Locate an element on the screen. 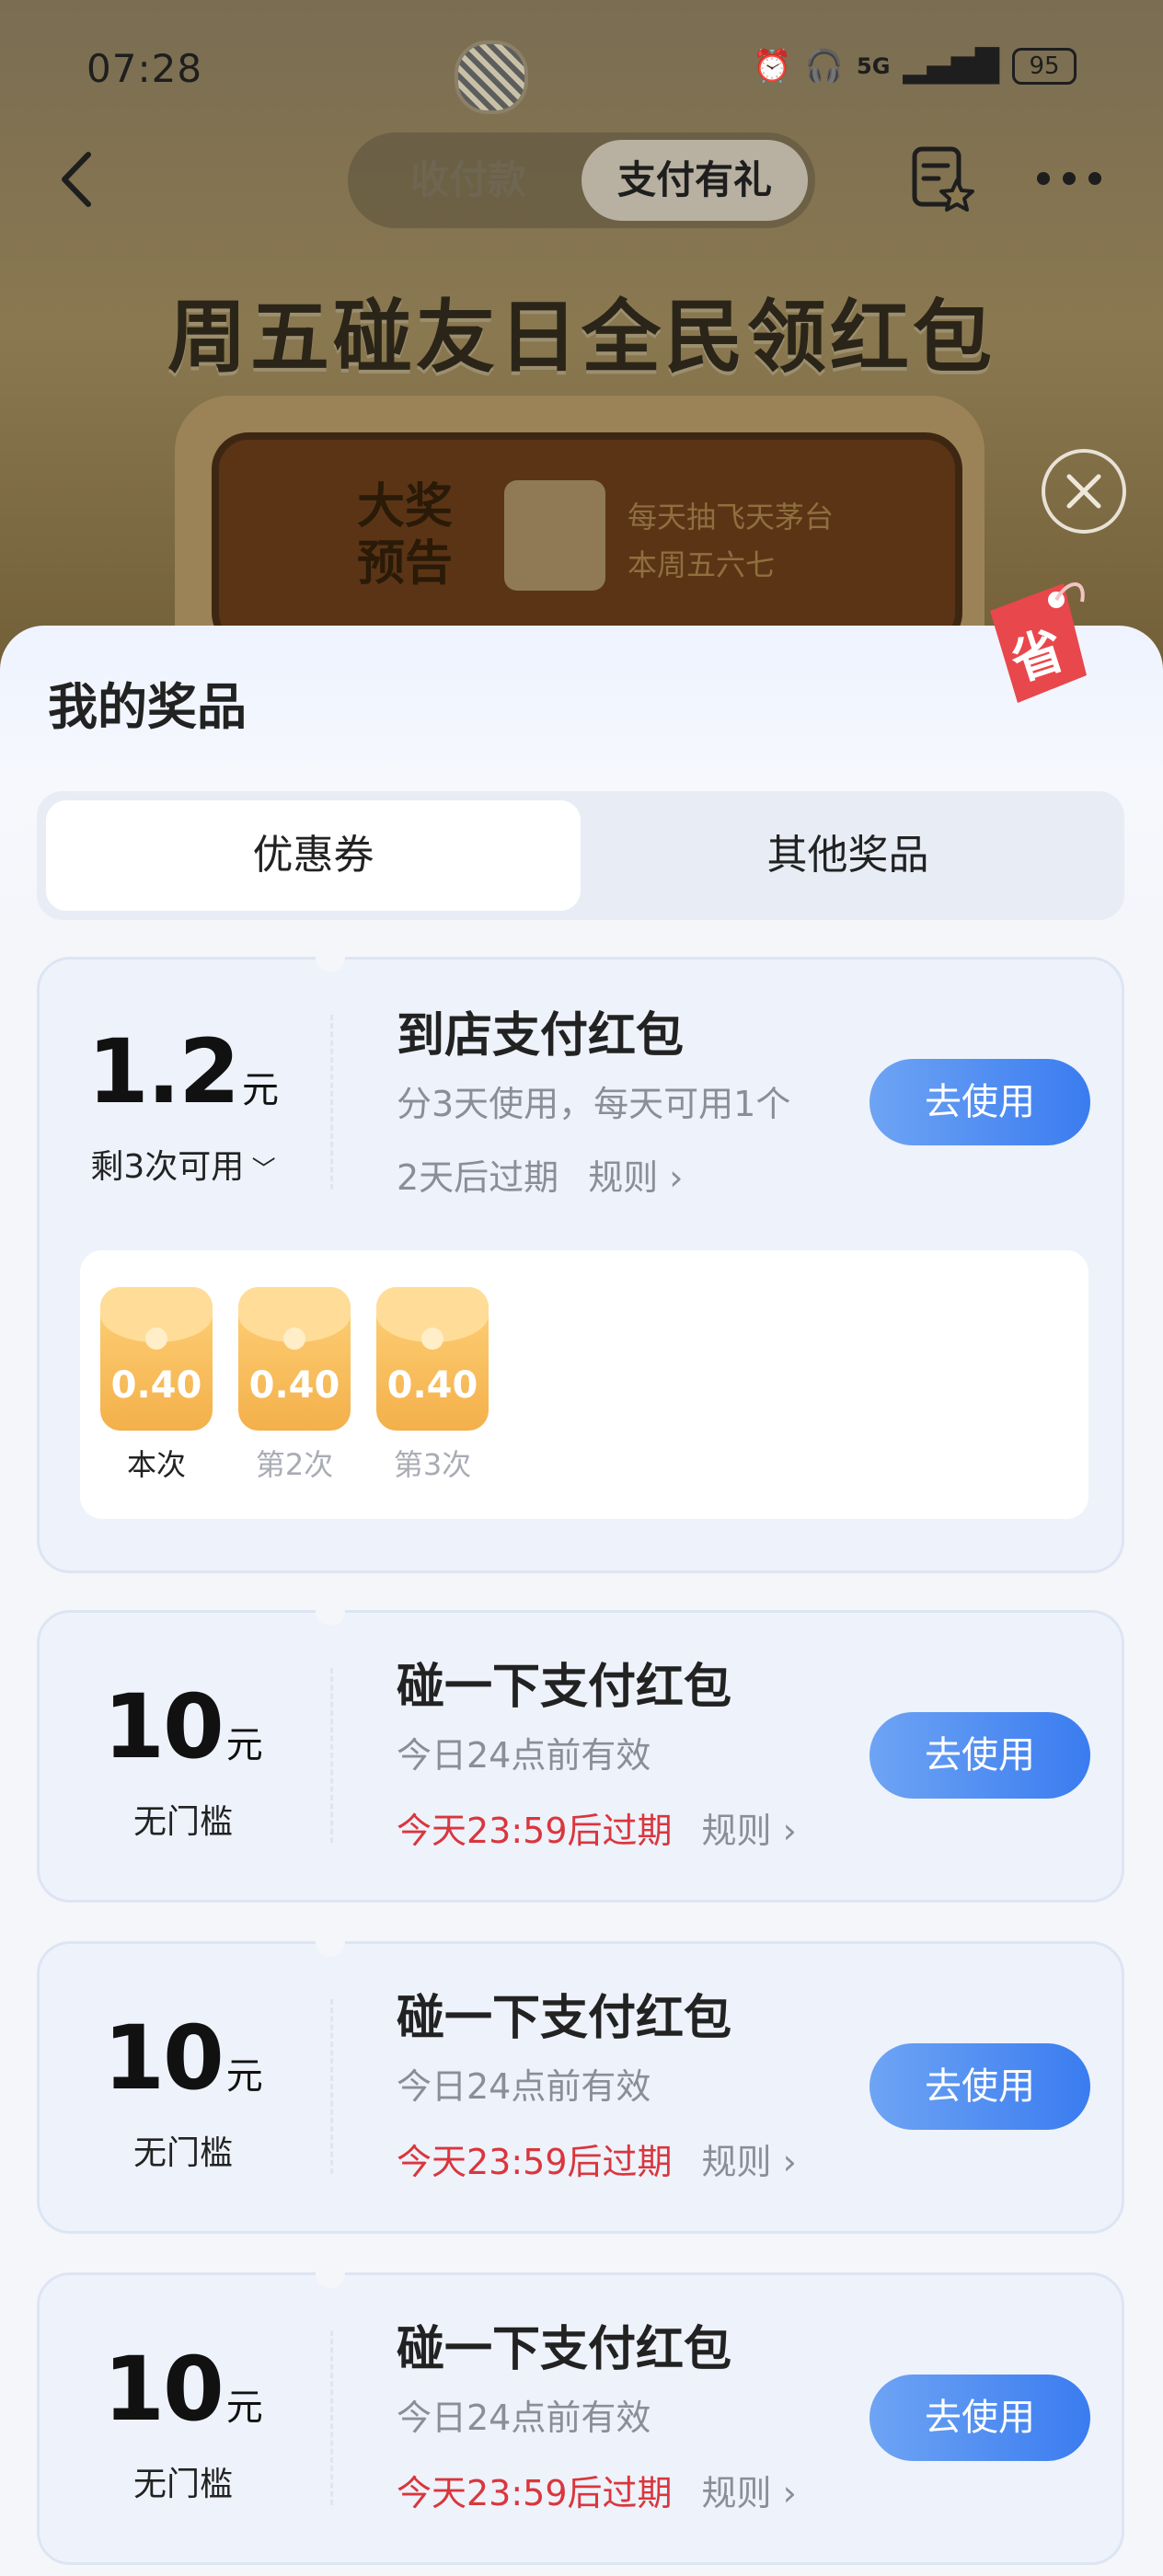  battery-icon: 95 is located at coordinates (1045, 66).